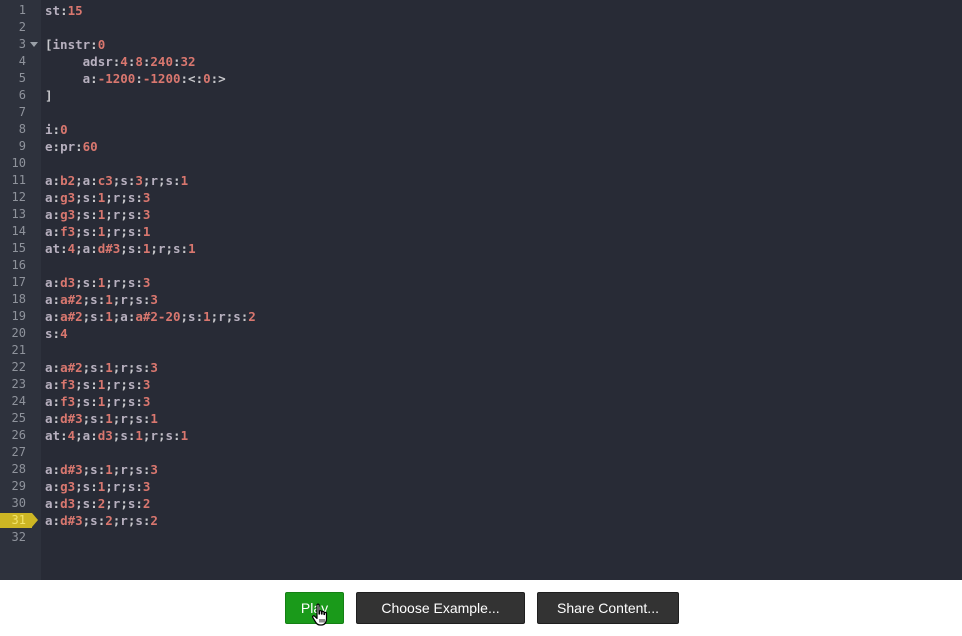  What do you see at coordinates (481, 384) in the screenshot?
I see `code-line: 23 a:f3;s:1;r;s:3` at bounding box center [481, 384].